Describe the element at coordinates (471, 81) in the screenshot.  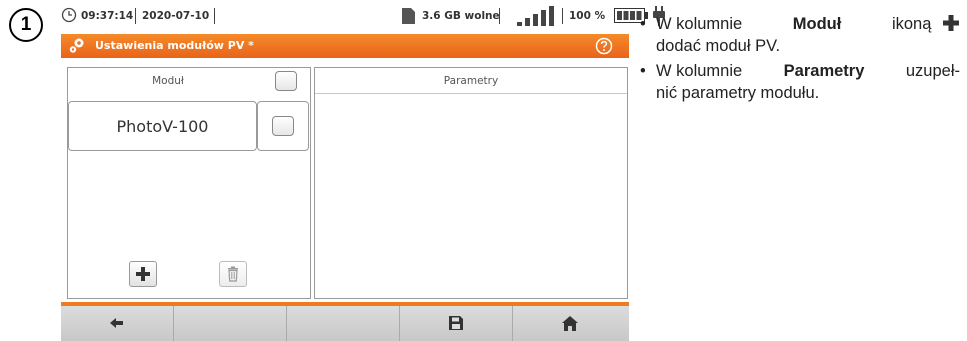
I see `parameters-column-header: Parametry` at that location.